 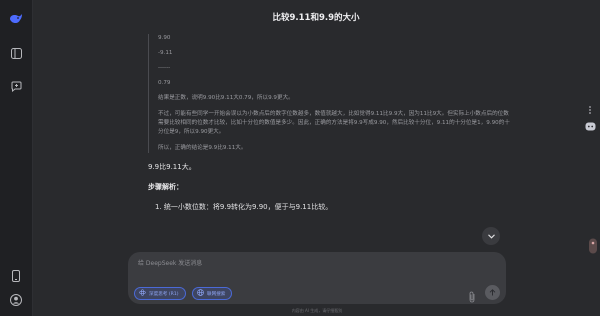 I want to click on answer-text: 9.9比9.11大。, so click(x=172, y=167).